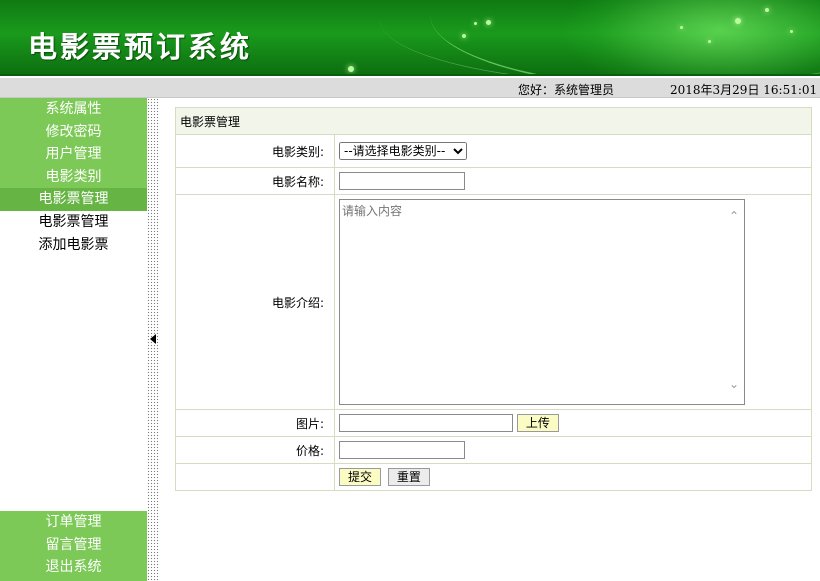 The image size is (820, 581). I want to click on submenu-item-ticket-management: 电影票管理, so click(73, 222).